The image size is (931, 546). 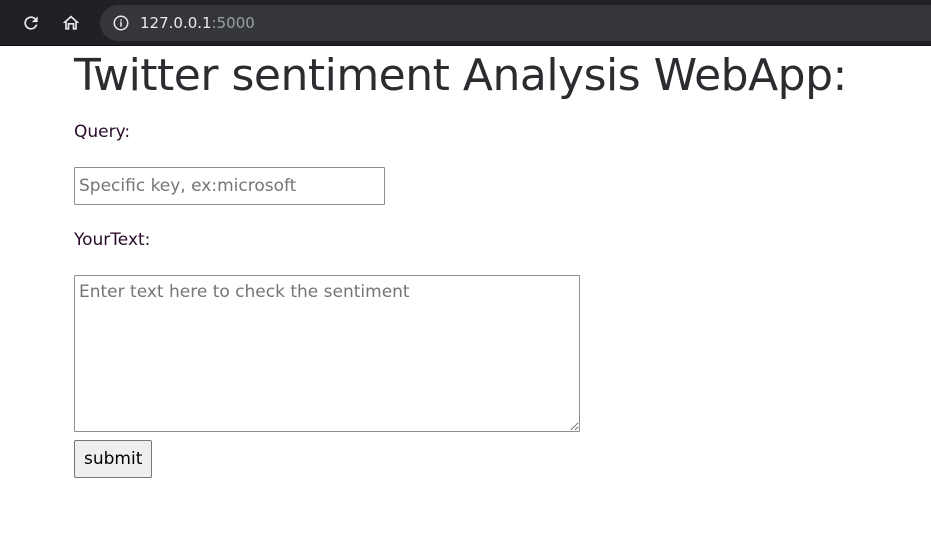 I want to click on url-host: 127.0.0.1, so click(x=176, y=23).